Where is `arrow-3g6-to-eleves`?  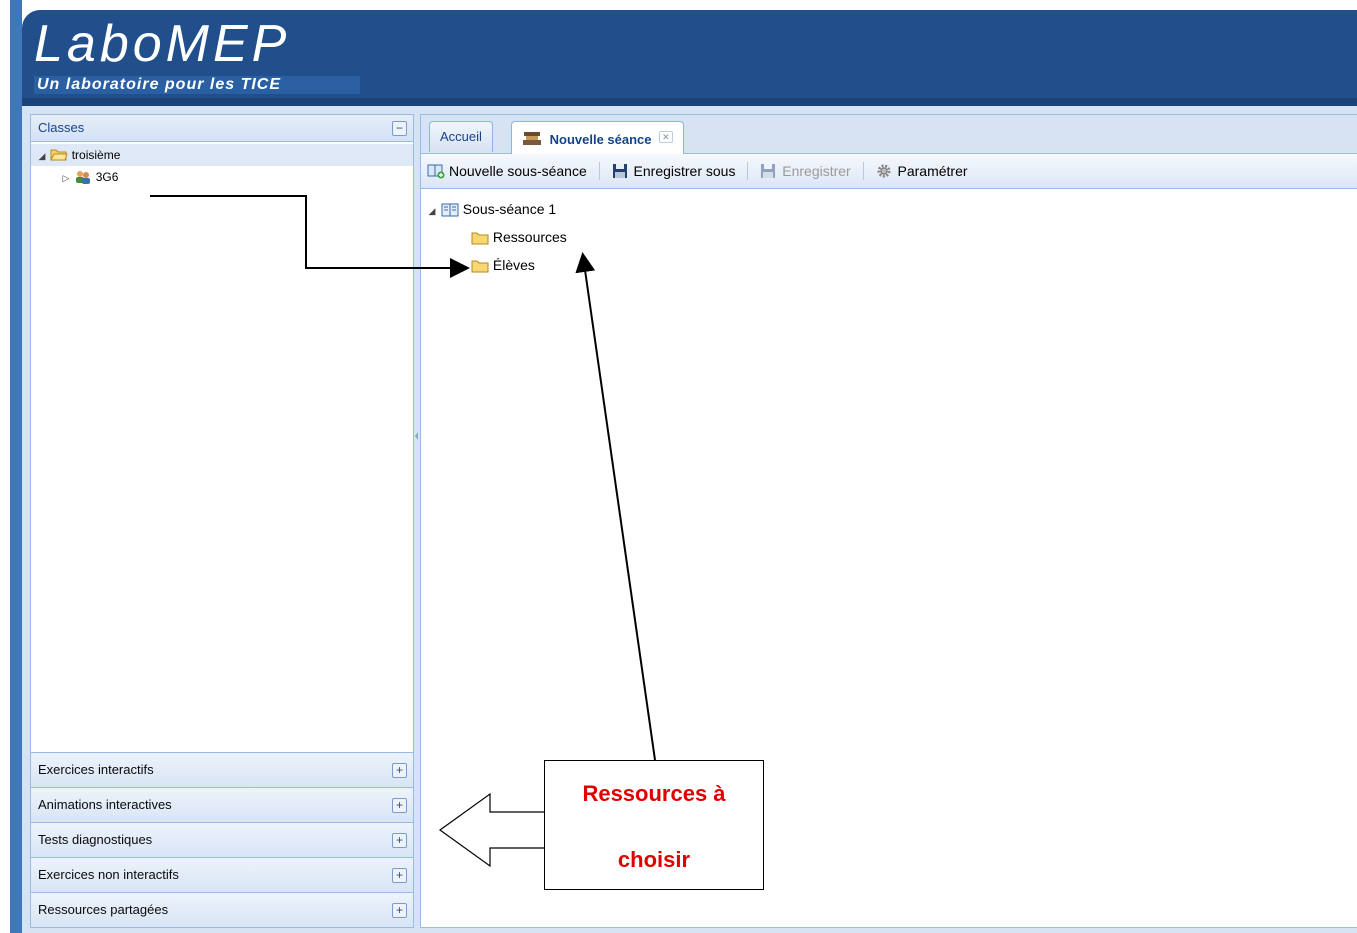
arrow-3g6-to-eleves is located at coordinates (310, 236).